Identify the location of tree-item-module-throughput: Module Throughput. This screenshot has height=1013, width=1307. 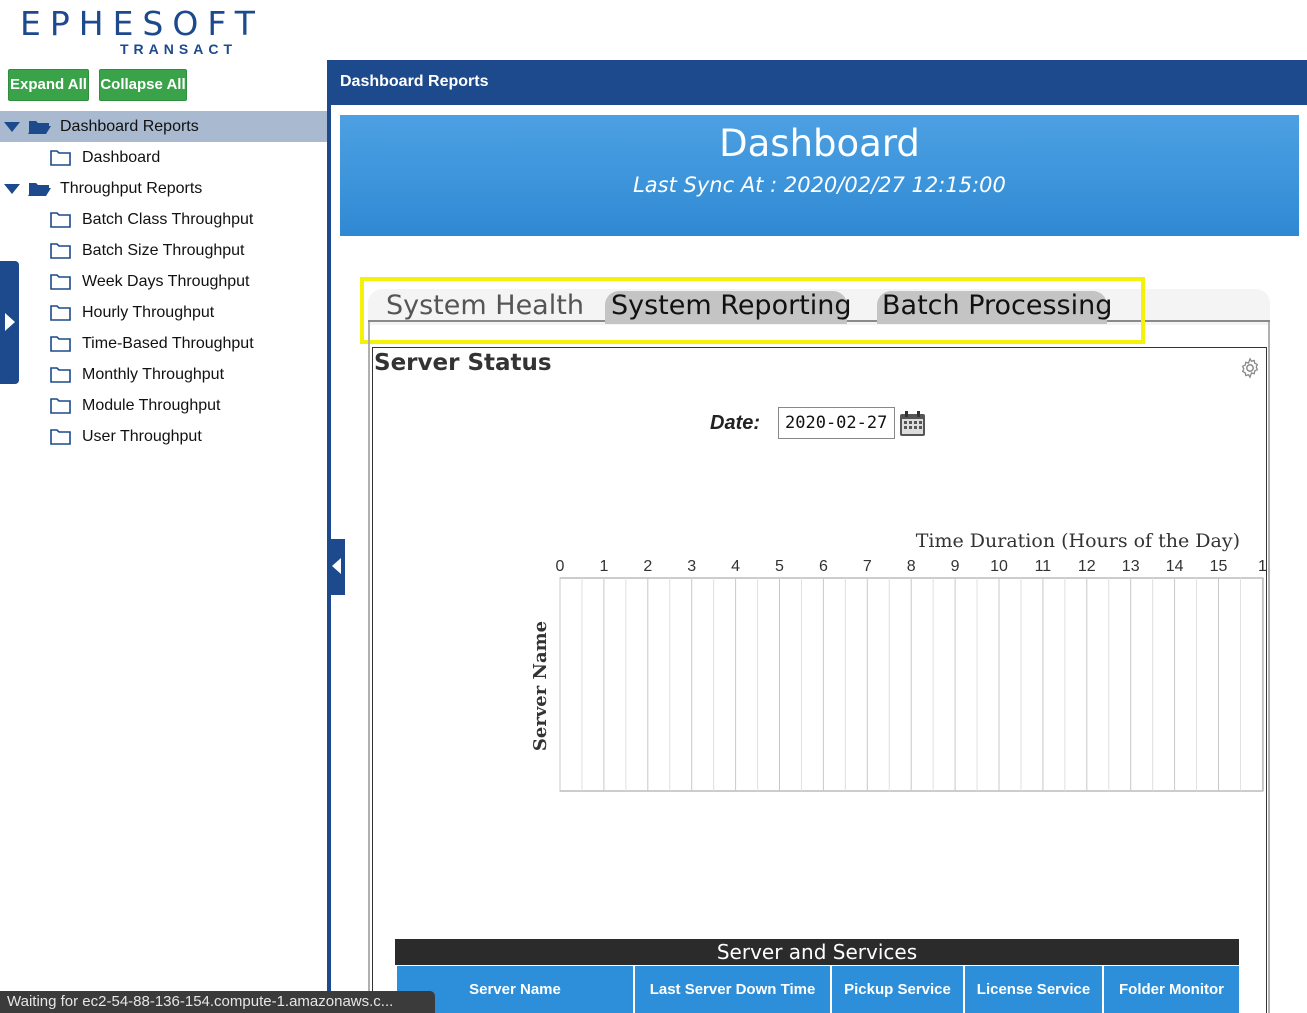
(163, 405).